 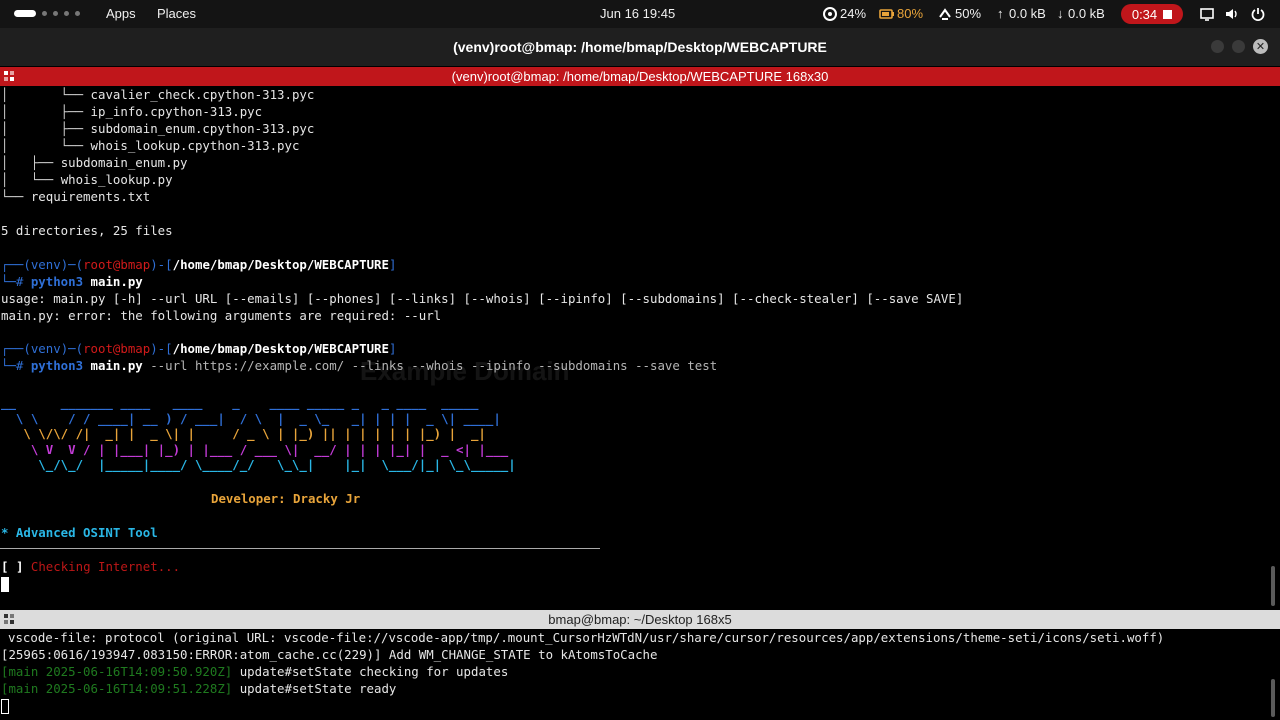 I want to click on places-menu: Places, so click(x=176, y=13).